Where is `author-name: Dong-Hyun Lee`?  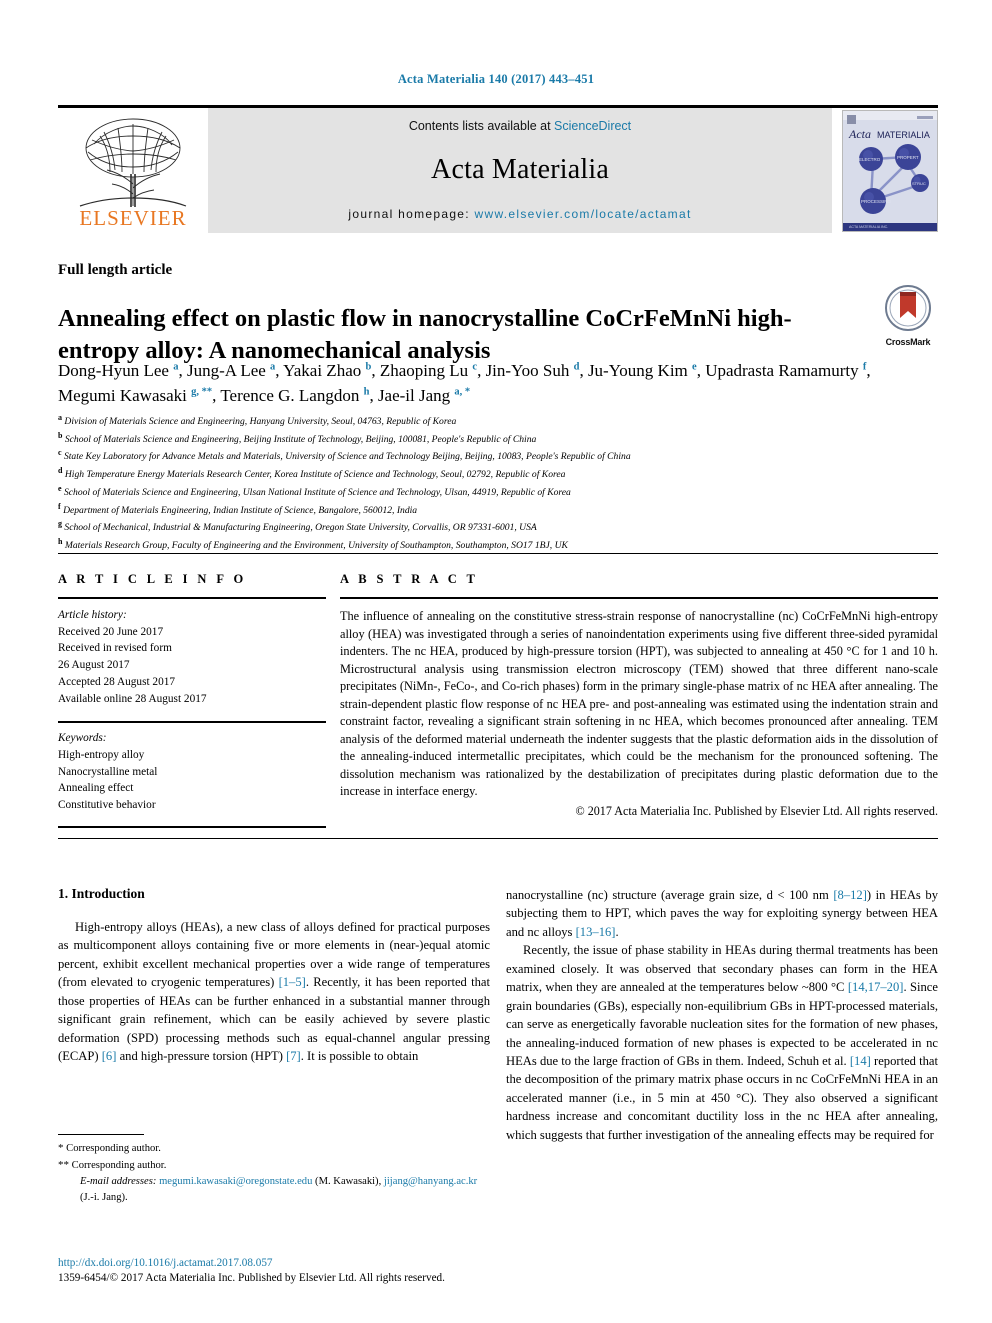
author-name: Dong-Hyun Lee is located at coordinates (116, 370).